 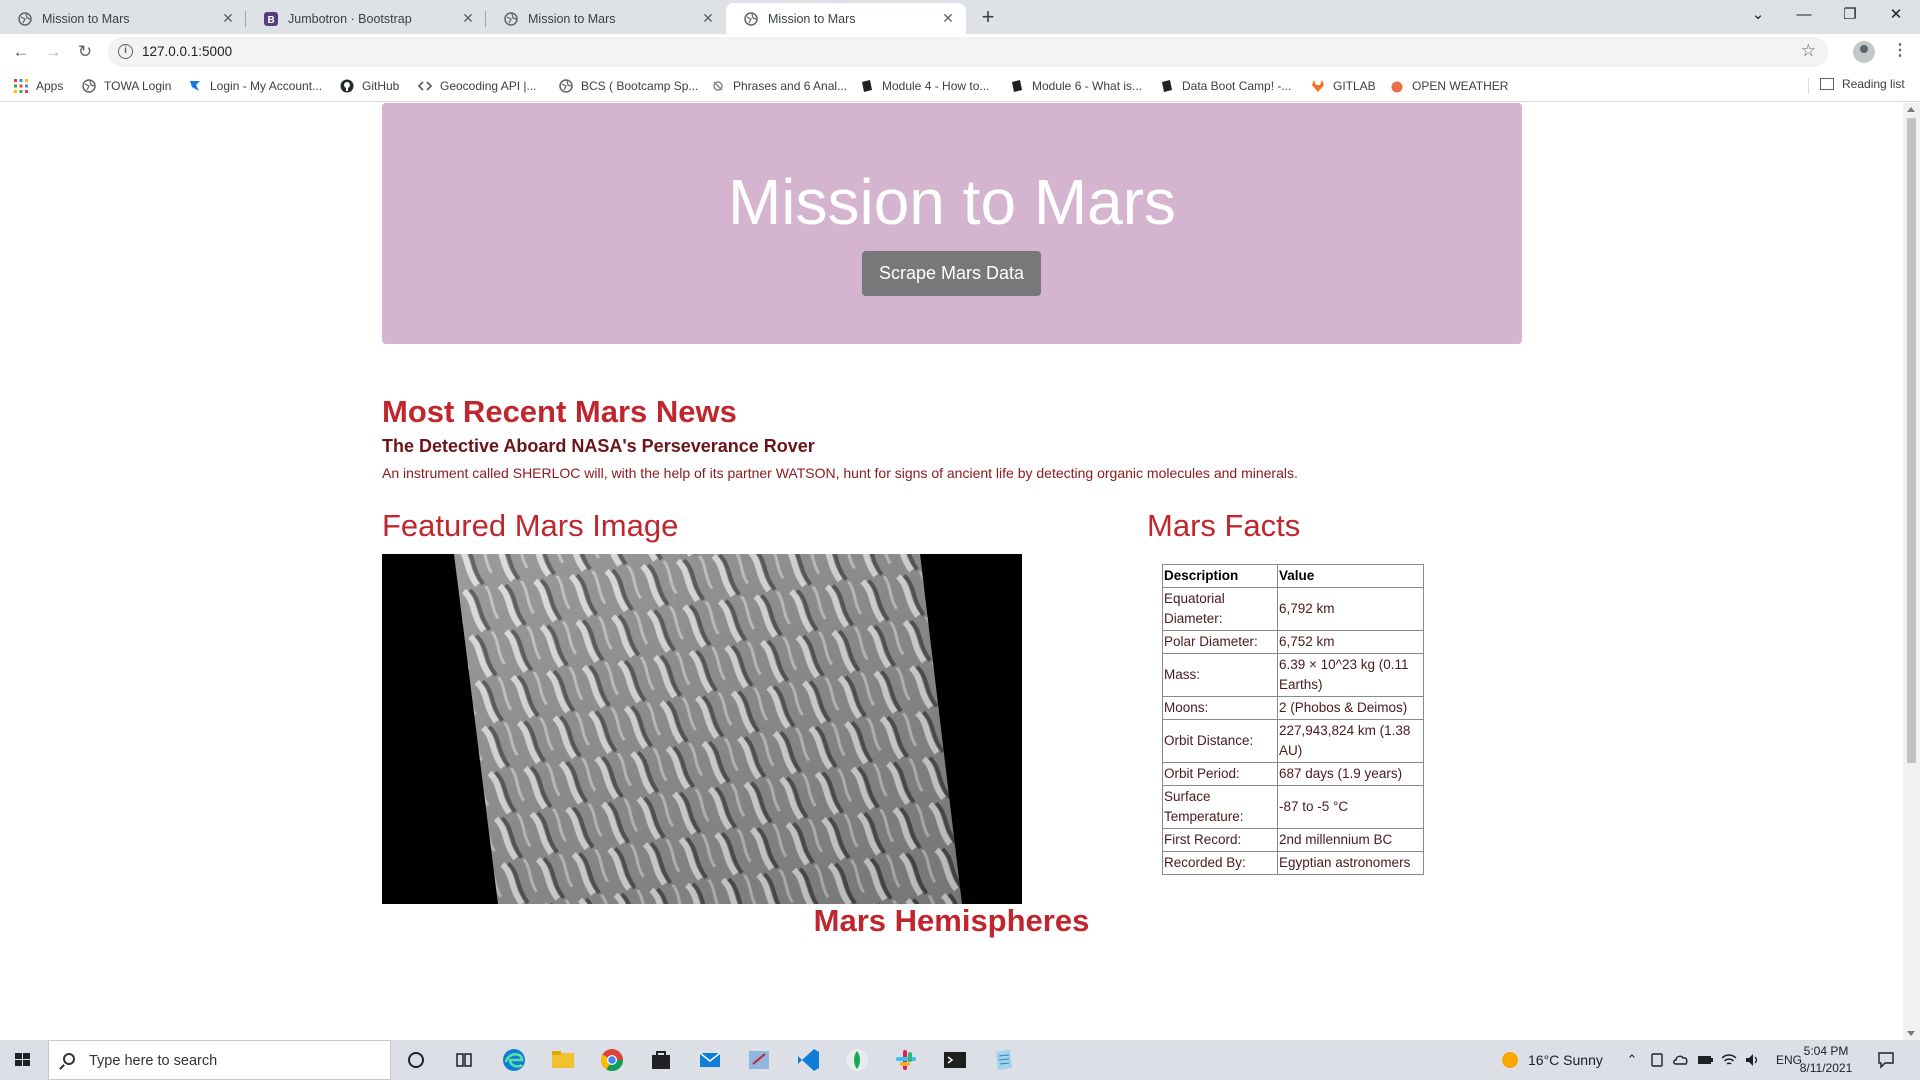 What do you see at coordinates (1808, 86) in the screenshot?
I see `bookmarks-divider` at bounding box center [1808, 86].